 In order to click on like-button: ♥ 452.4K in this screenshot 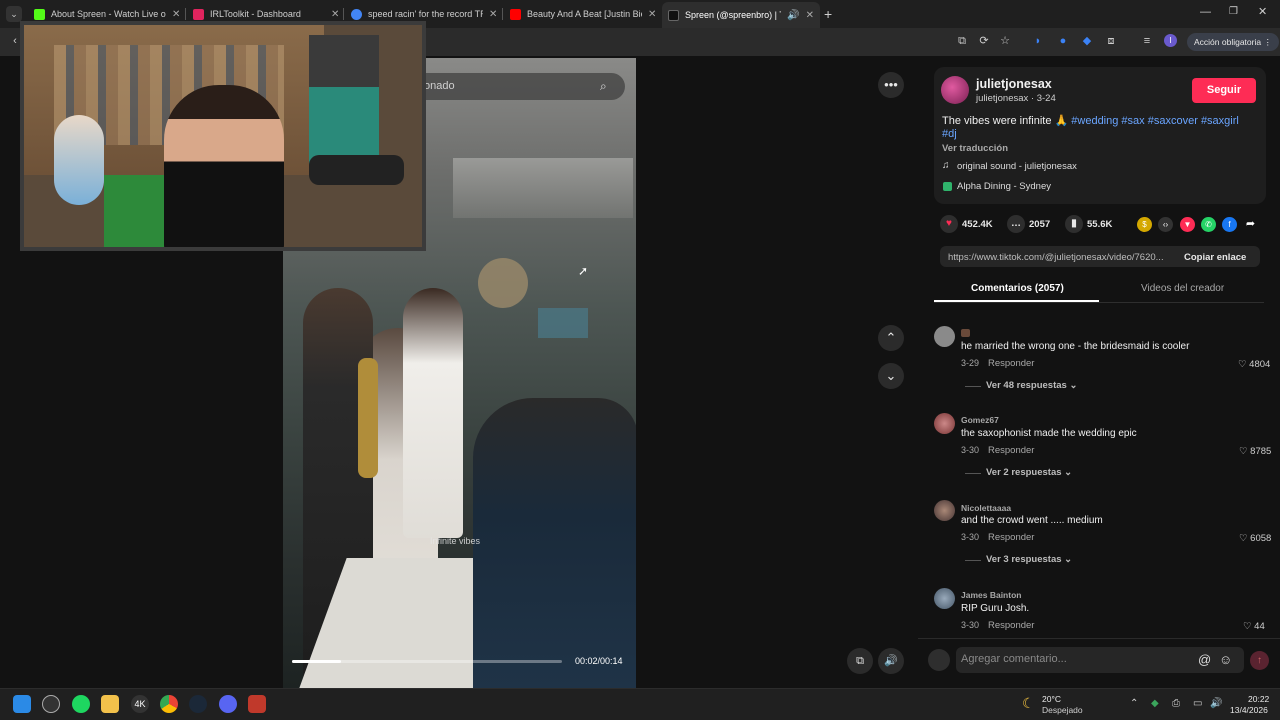, I will do `click(966, 224)`.